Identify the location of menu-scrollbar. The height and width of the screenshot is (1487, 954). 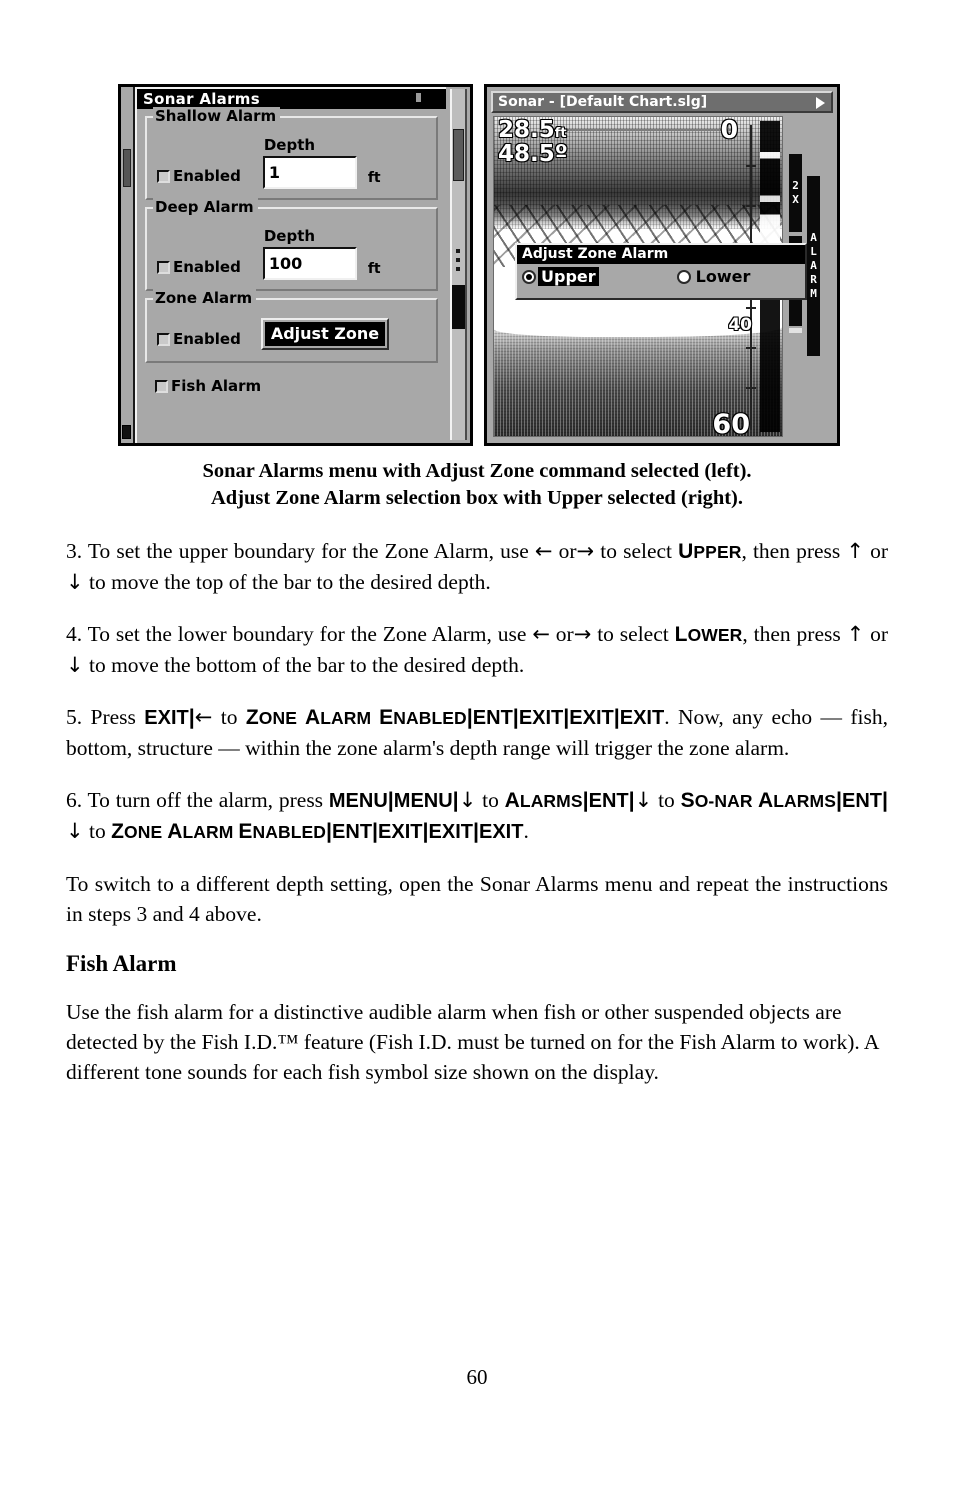
(458, 264).